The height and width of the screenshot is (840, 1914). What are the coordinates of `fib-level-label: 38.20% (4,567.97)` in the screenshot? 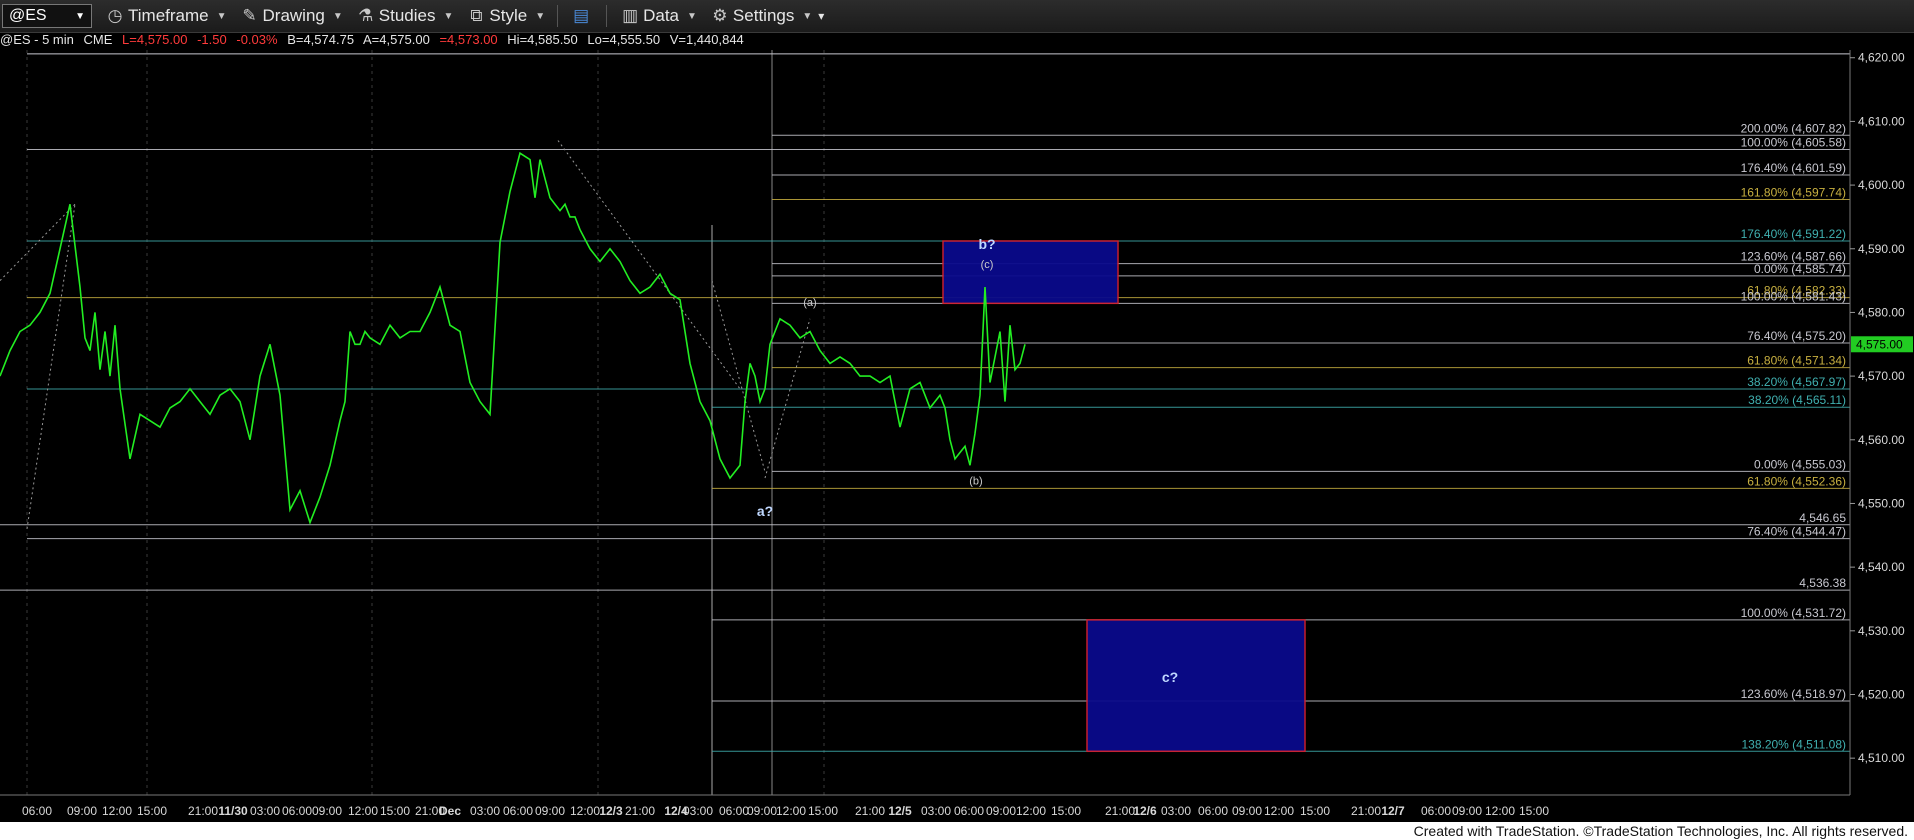 It's located at (1796, 382).